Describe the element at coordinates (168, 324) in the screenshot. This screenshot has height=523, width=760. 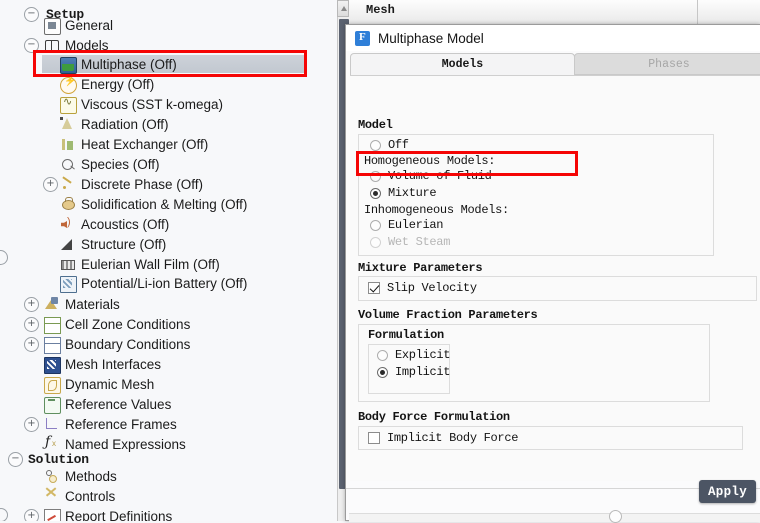
I see `tree-item-cell-zone-conditions: + Cell Zone Conditions` at that location.